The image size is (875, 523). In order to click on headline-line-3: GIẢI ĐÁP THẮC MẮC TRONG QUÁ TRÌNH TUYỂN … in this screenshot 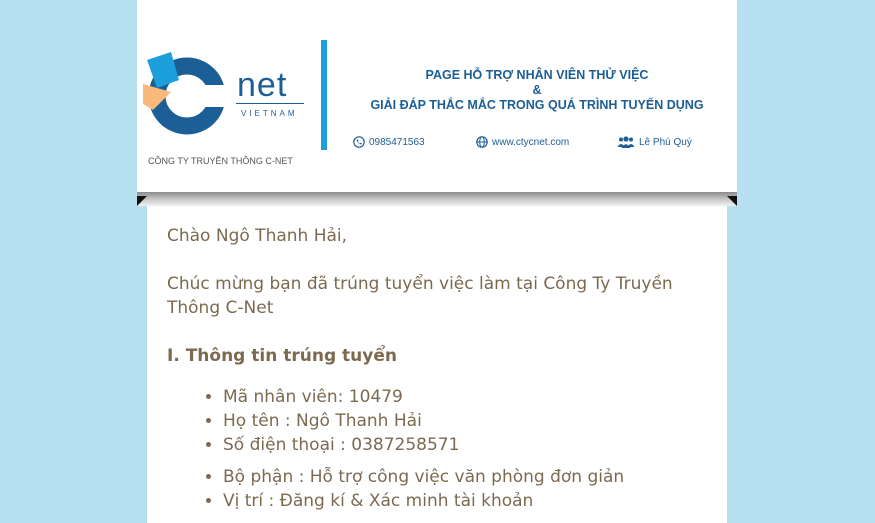, I will do `click(537, 105)`.